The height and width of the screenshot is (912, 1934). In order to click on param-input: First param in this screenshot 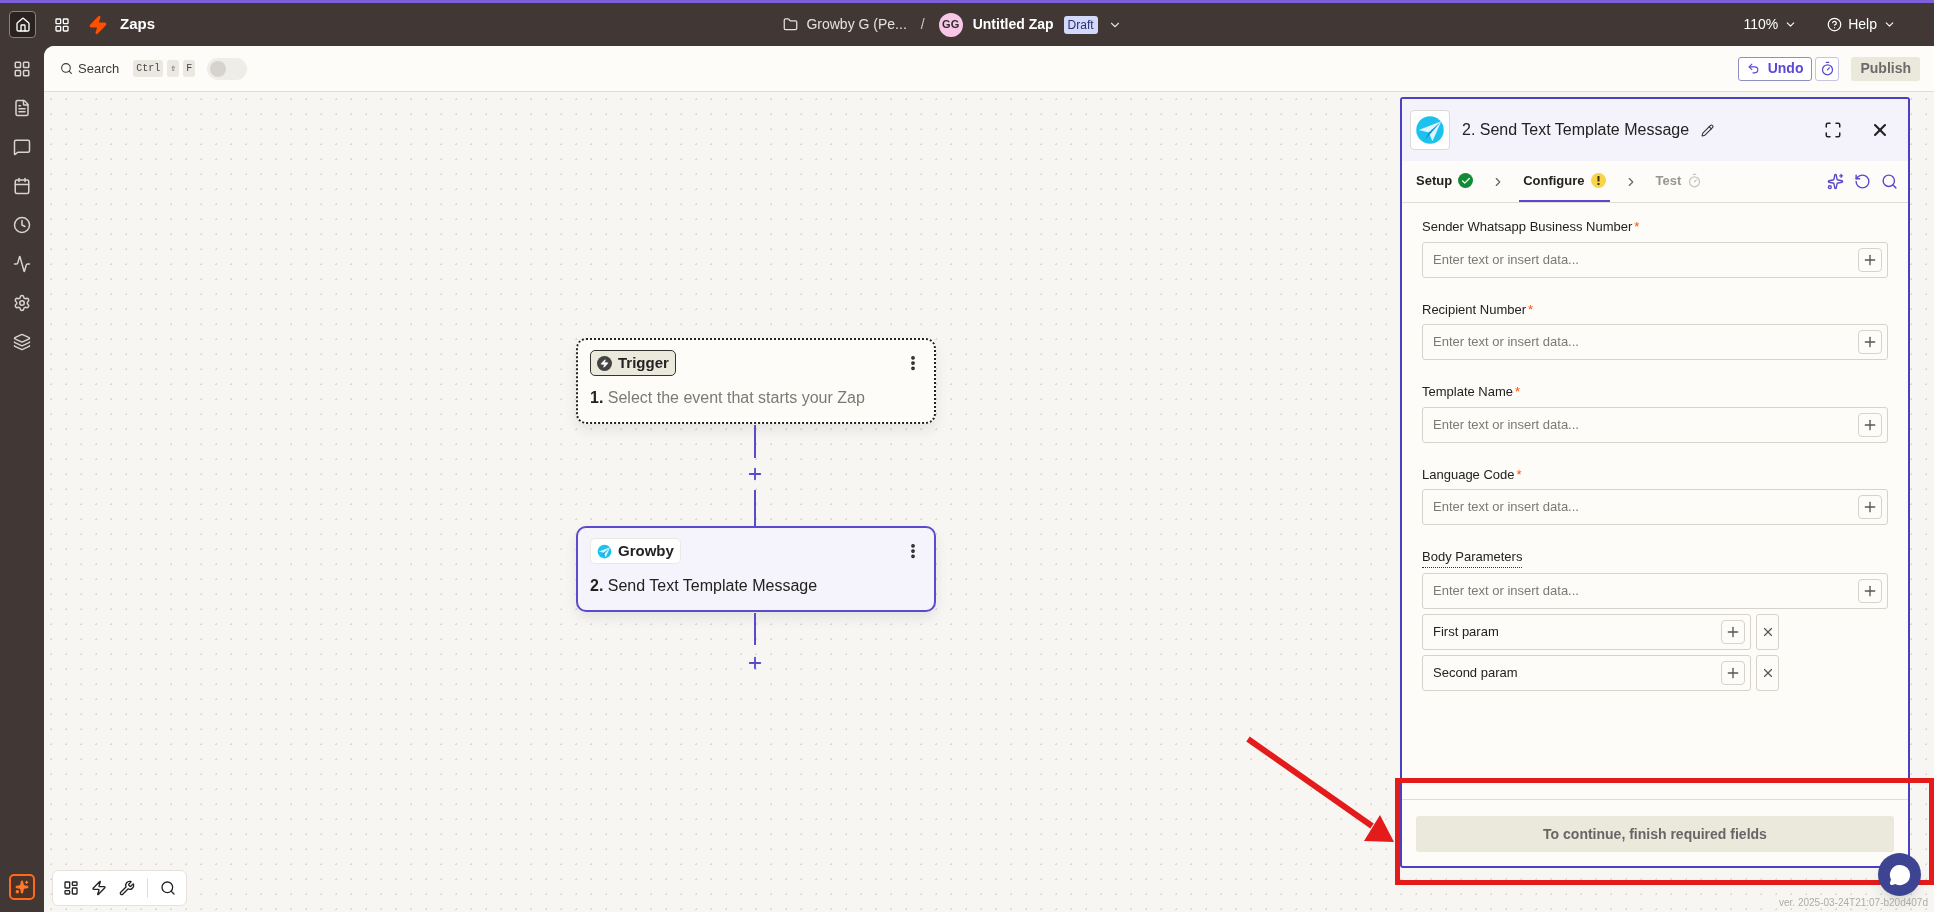, I will do `click(1586, 631)`.